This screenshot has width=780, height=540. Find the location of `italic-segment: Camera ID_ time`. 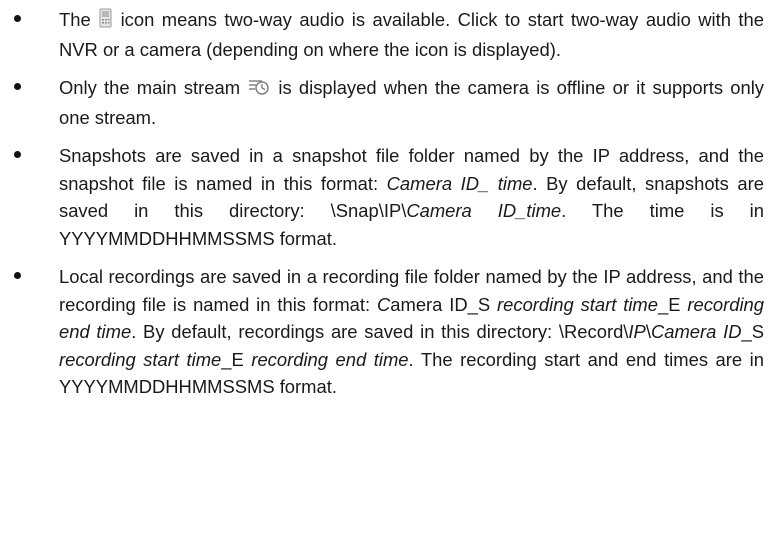

italic-segment: Camera ID_ time is located at coordinates (459, 183).